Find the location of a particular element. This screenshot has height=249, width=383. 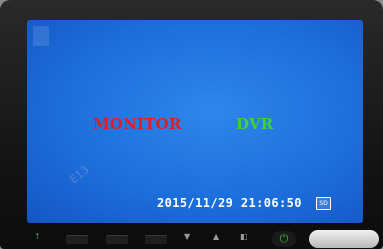

right-button is located at coordinates (156, 239).